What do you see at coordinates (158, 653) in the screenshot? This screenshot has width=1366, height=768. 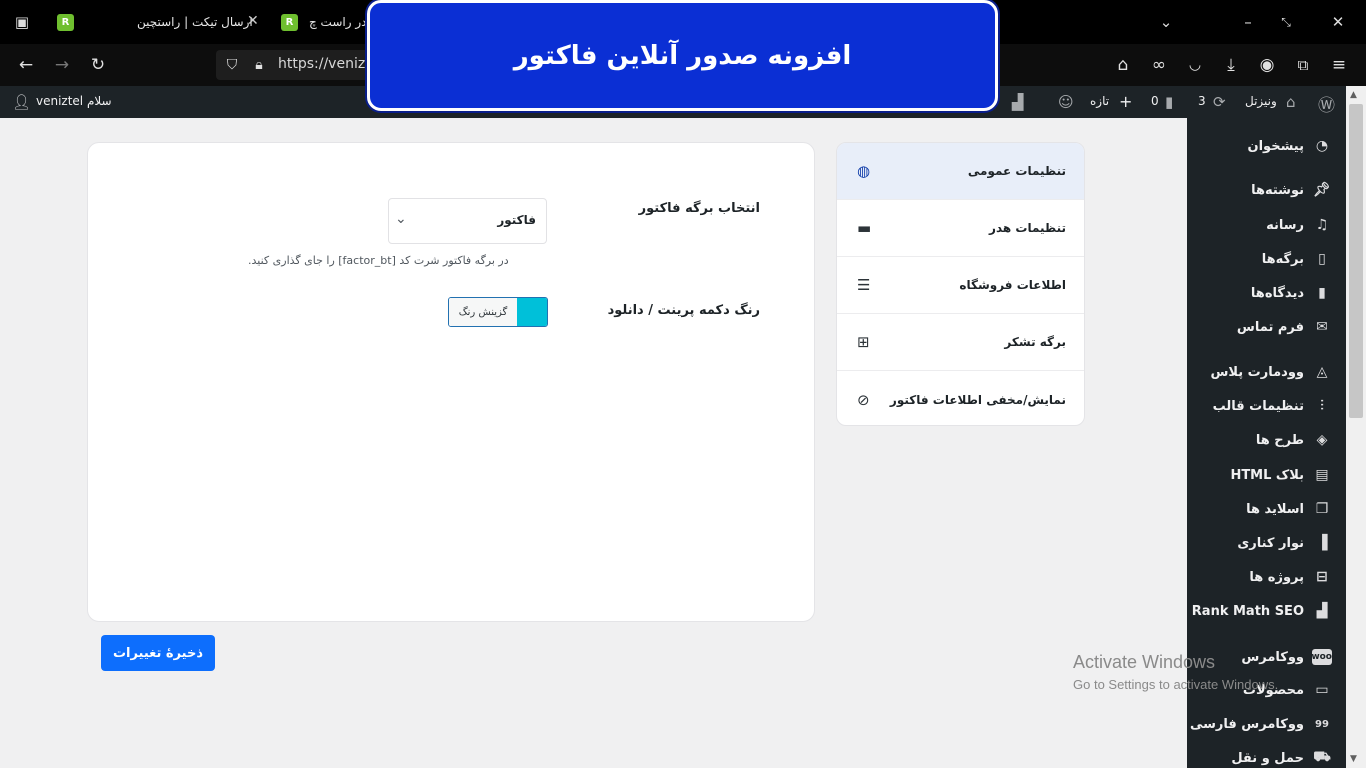 I see `save-changes-button: ذخیرهٔ تغییرات` at bounding box center [158, 653].